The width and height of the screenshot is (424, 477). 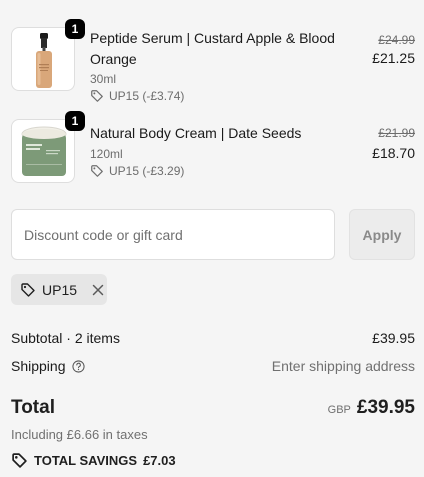 I want to click on shipping-label: Shipping, so click(x=38, y=366).